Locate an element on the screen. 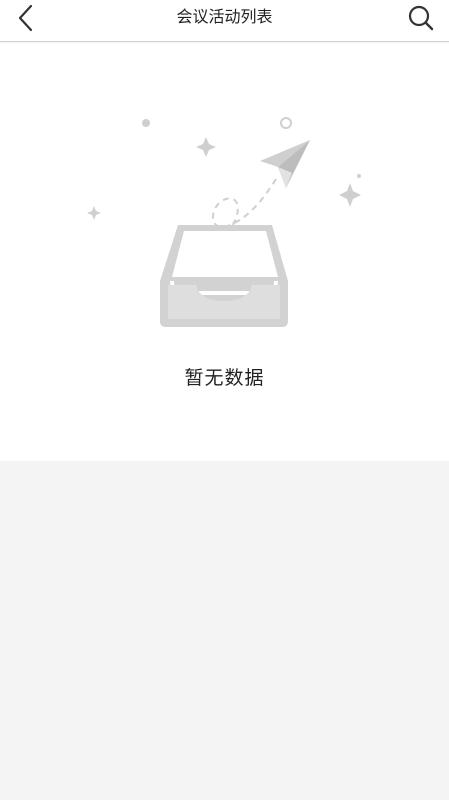 The image size is (449, 800). top-navbar: 会议活动列表 is located at coordinates (224, 21).